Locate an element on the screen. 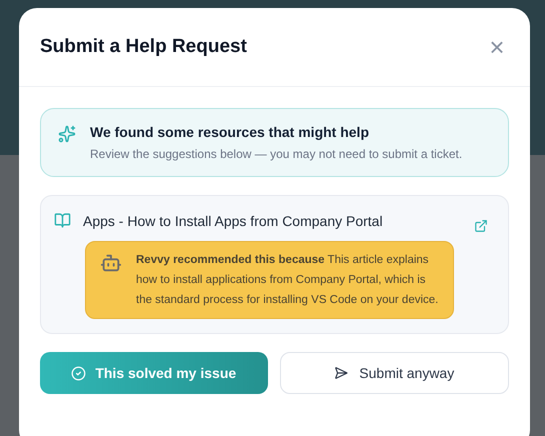 The height and width of the screenshot is (436, 545). notice-text: Review the suggestions below — you may not need to submit a ticket. is located at coordinates (276, 154).